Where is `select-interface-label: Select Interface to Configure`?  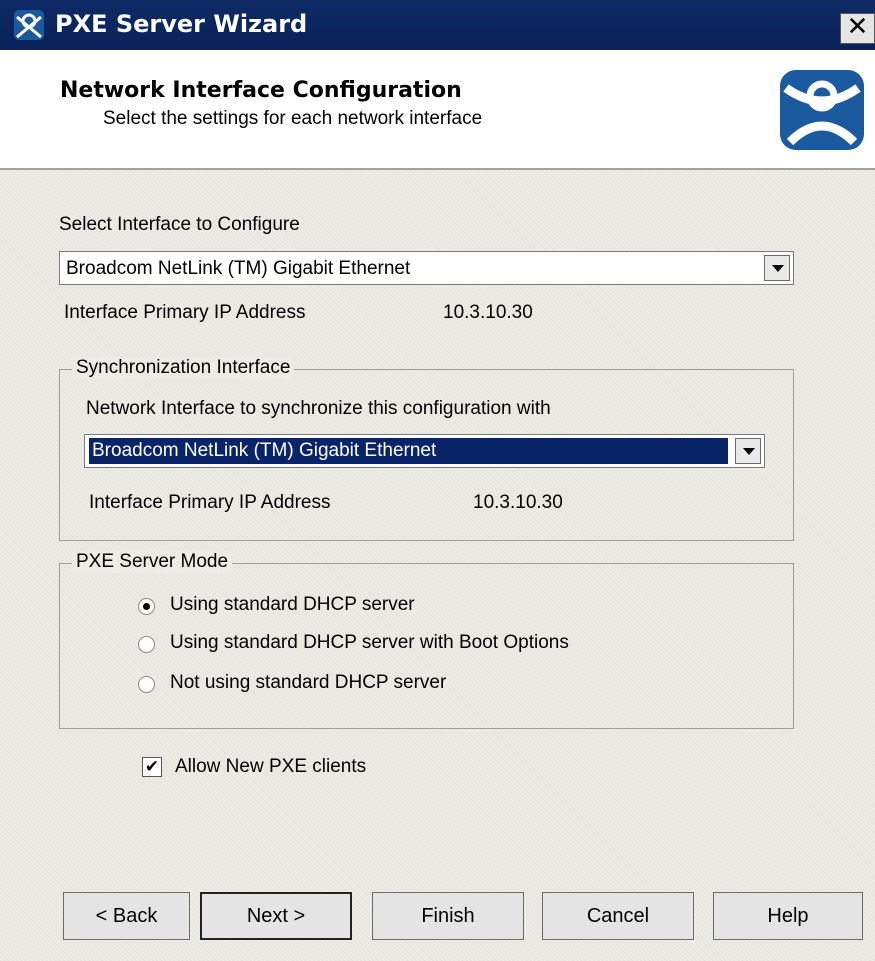 select-interface-label: Select Interface to Configure is located at coordinates (179, 224).